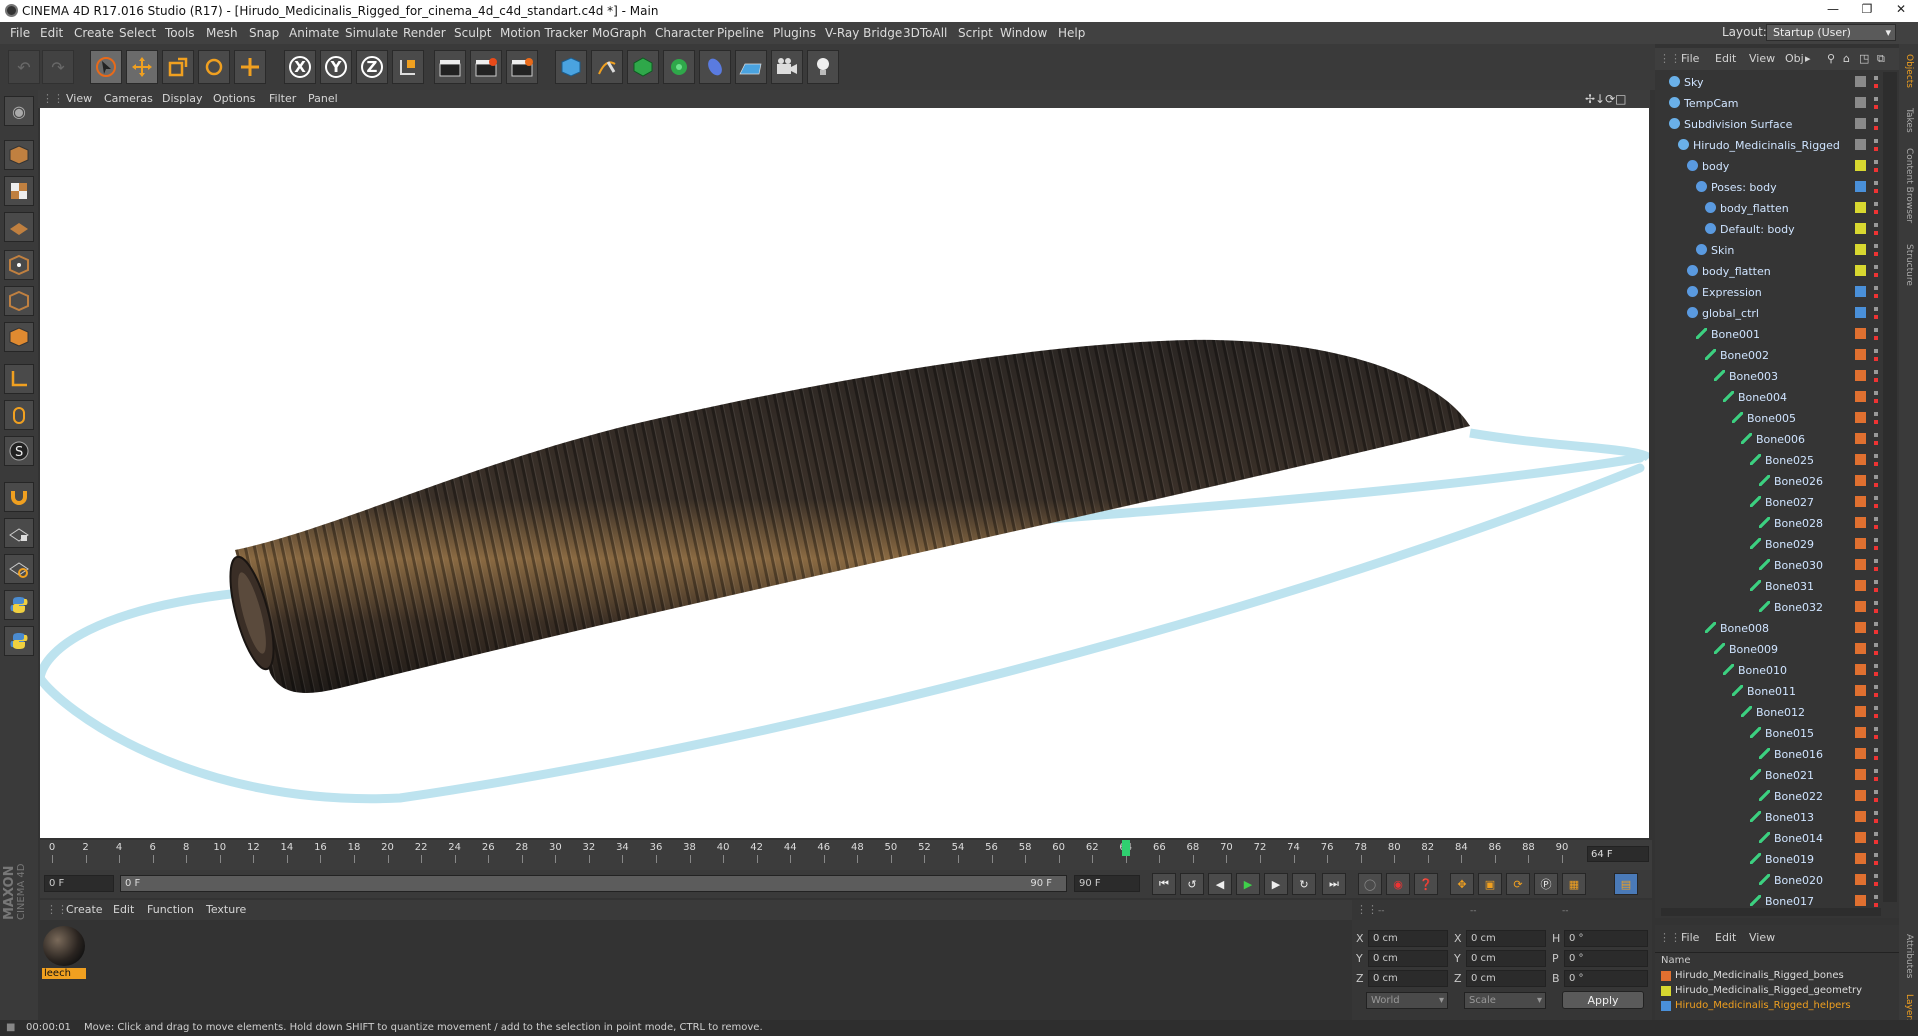  What do you see at coordinates (1248, 884) in the screenshot?
I see `play-button: ▶` at bounding box center [1248, 884].